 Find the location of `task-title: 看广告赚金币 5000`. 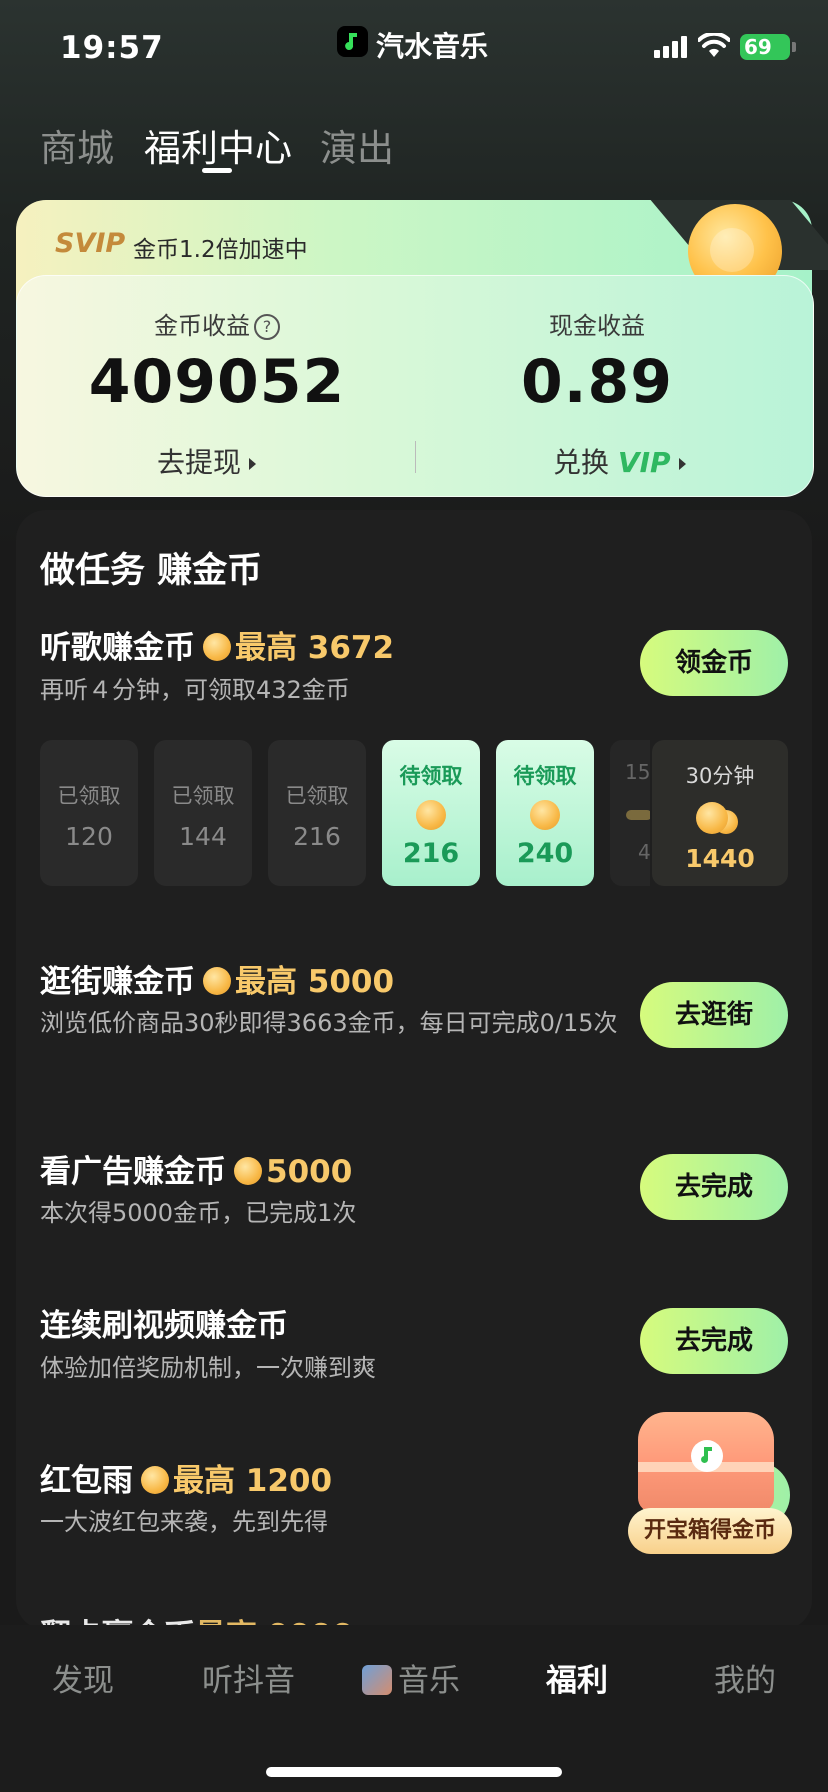

task-title: 看广告赚金币 5000 is located at coordinates (196, 1168).